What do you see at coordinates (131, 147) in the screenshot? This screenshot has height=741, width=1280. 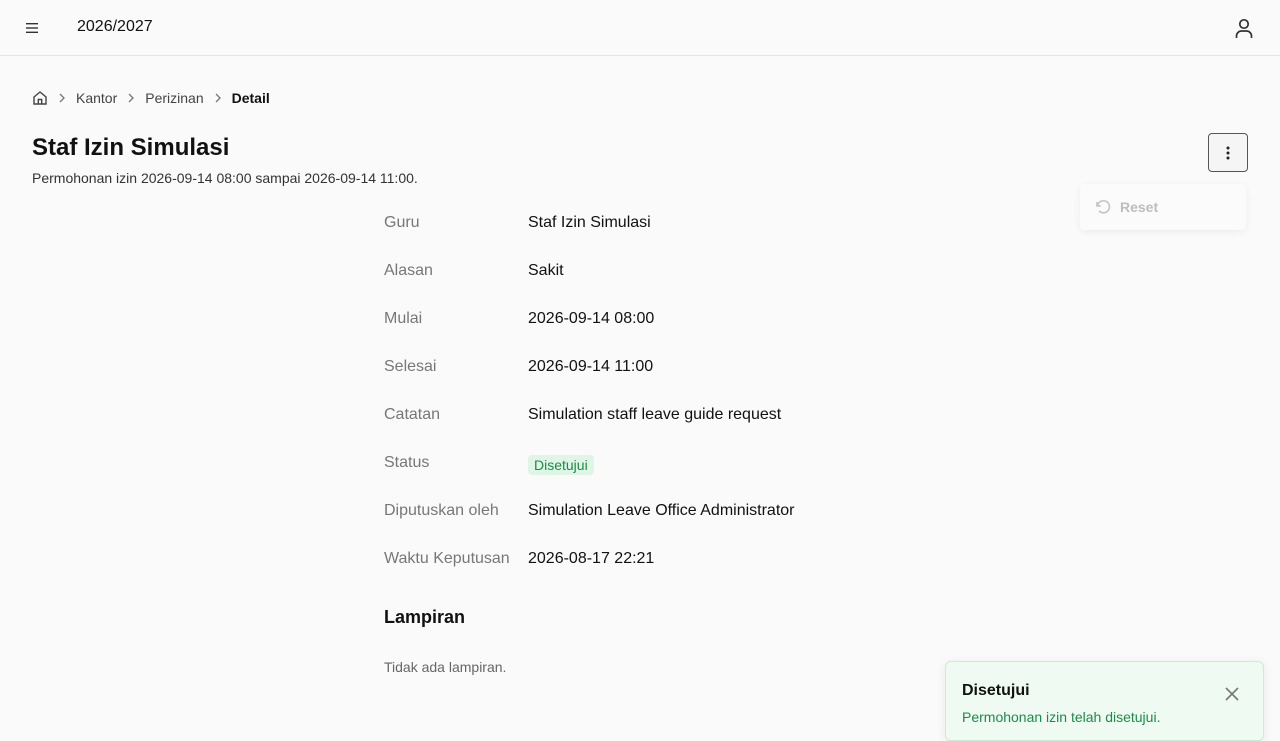 I see `page-title: Staf Izin Simulasi` at bounding box center [131, 147].